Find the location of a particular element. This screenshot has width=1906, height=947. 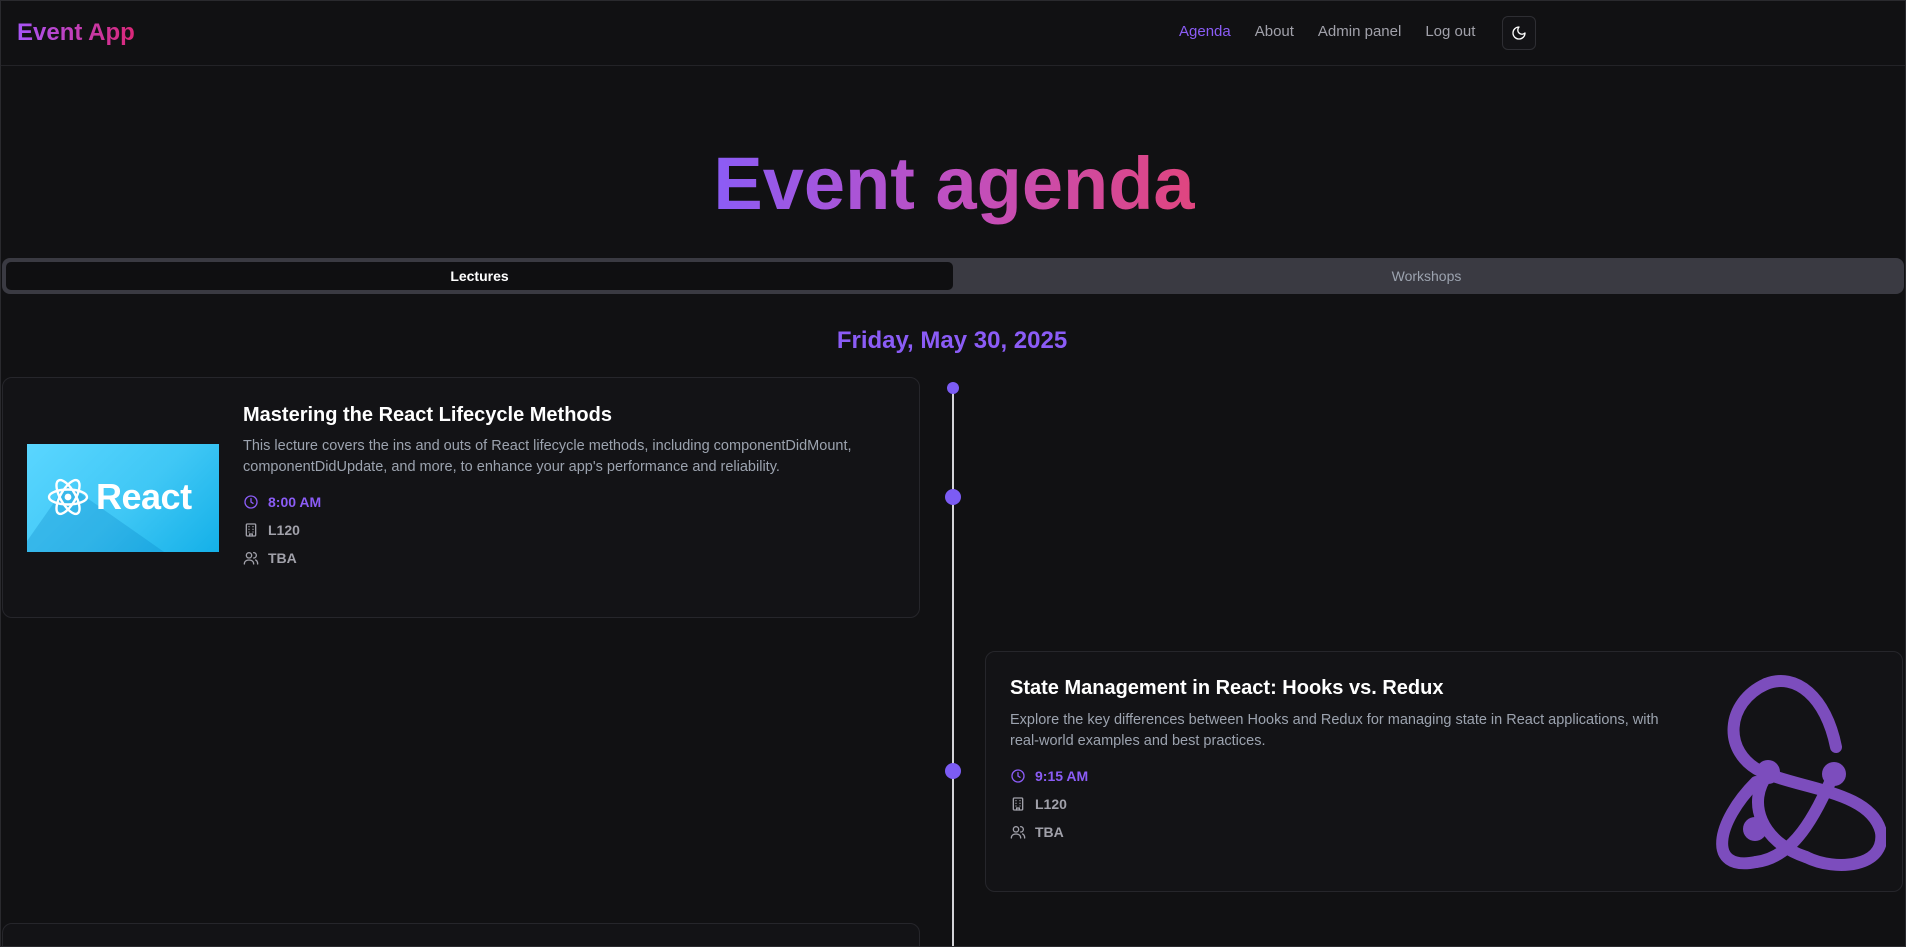

main-nav: Agenda About Admin panel Log out is located at coordinates (1327, 31).